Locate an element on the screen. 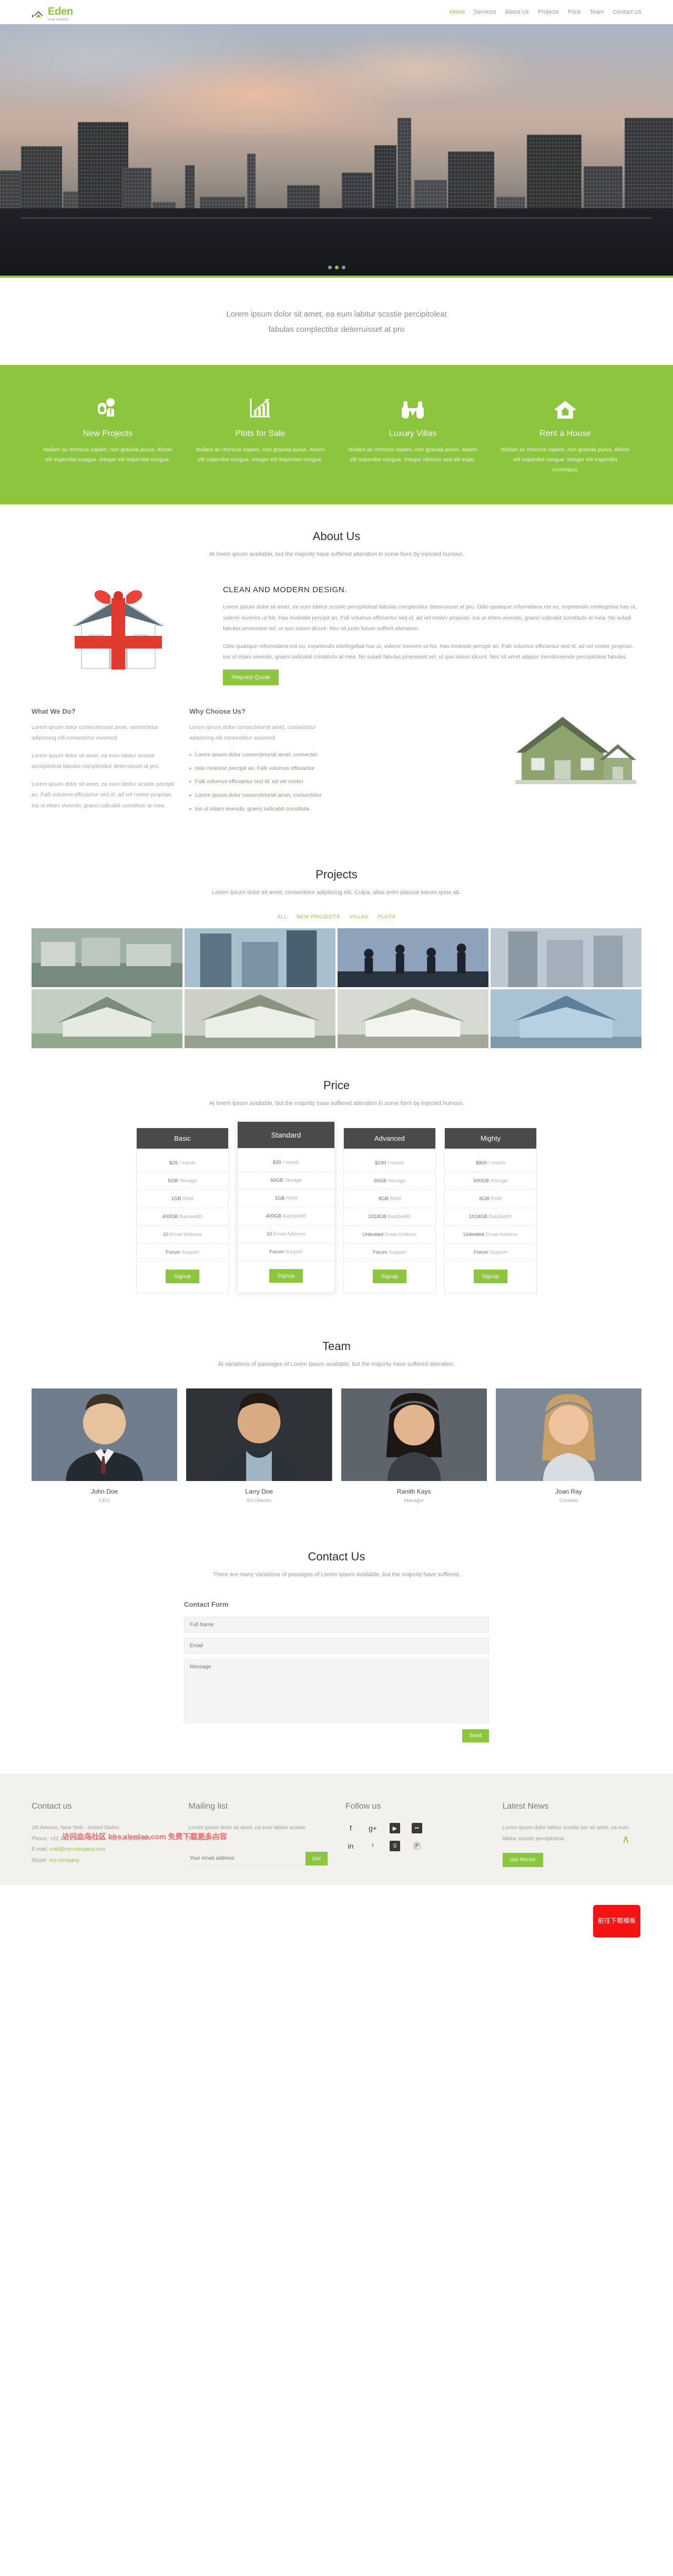 The height and width of the screenshot is (2576, 673). nav-item-contact-us: Contact Us is located at coordinates (627, 12).